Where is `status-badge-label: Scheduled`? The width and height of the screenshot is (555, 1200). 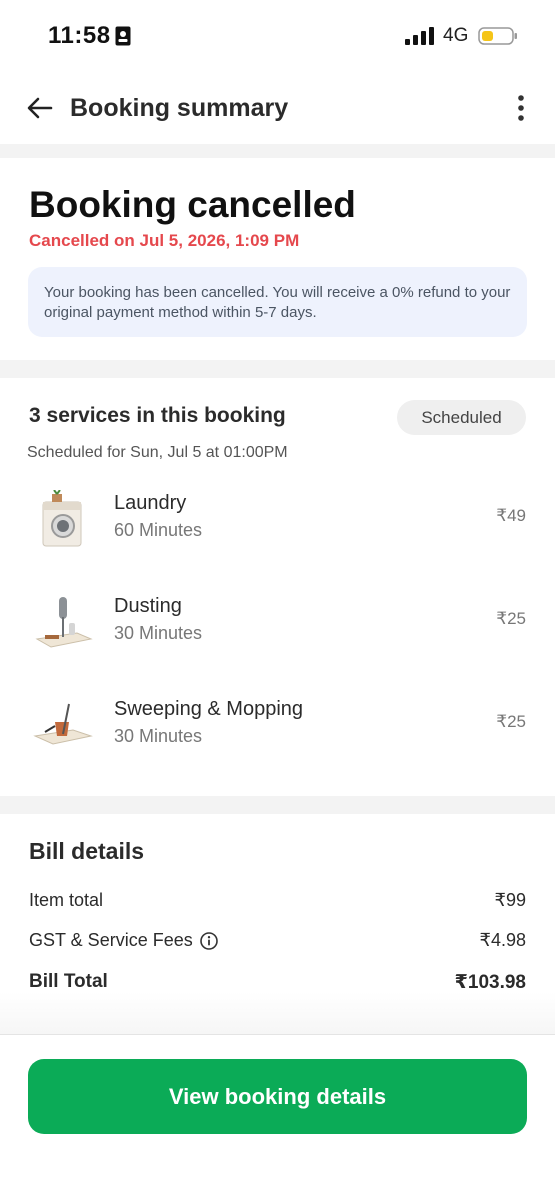 status-badge-label: Scheduled is located at coordinates (461, 417).